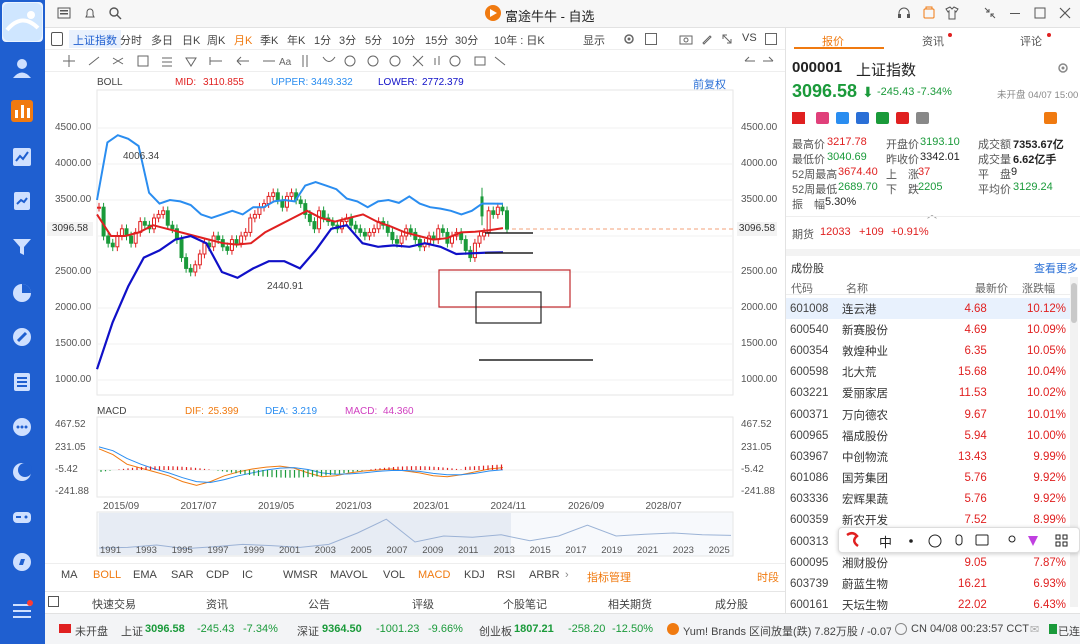 The height and width of the screenshot is (644, 1080). What do you see at coordinates (22, 157) in the screenshot?
I see `market-chart-icon` at bounding box center [22, 157].